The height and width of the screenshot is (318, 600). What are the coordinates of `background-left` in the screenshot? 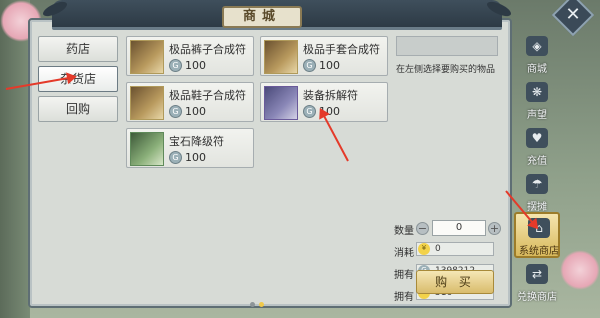 It's located at (15, 159).